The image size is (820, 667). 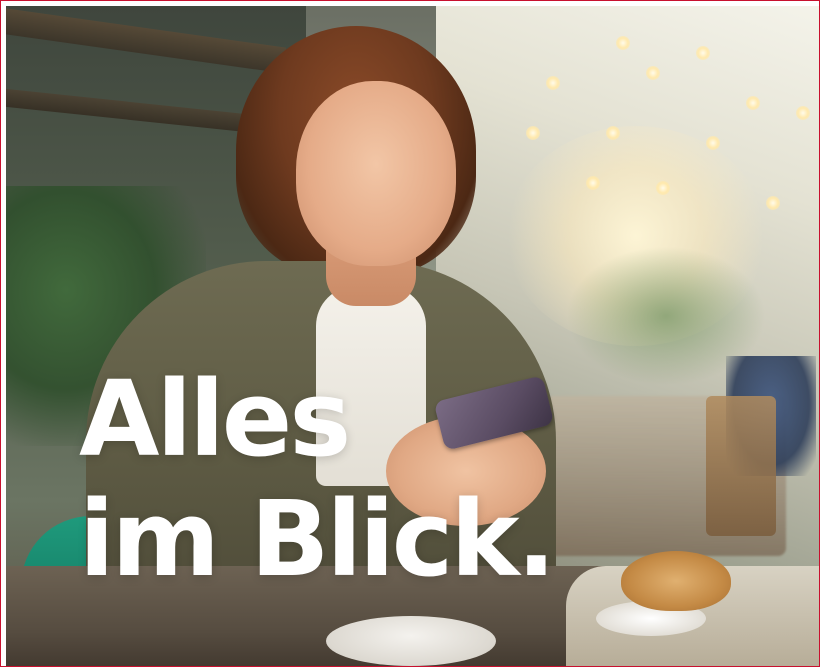 What do you see at coordinates (317, 539) in the screenshot?
I see `headline-line-2: im Blick.` at bounding box center [317, 539].